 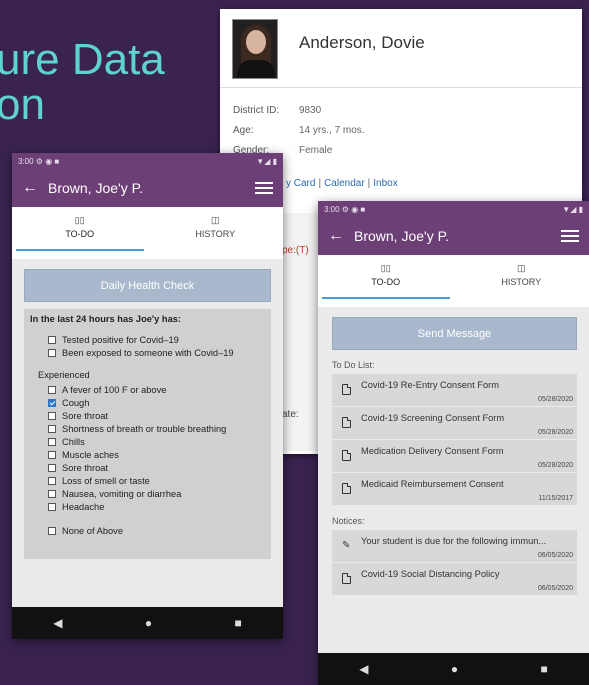 What do you see at coordinates (256, 110) in the screenshot?
I see `district-id-label: District ID:` at bounding box center [256, 110].